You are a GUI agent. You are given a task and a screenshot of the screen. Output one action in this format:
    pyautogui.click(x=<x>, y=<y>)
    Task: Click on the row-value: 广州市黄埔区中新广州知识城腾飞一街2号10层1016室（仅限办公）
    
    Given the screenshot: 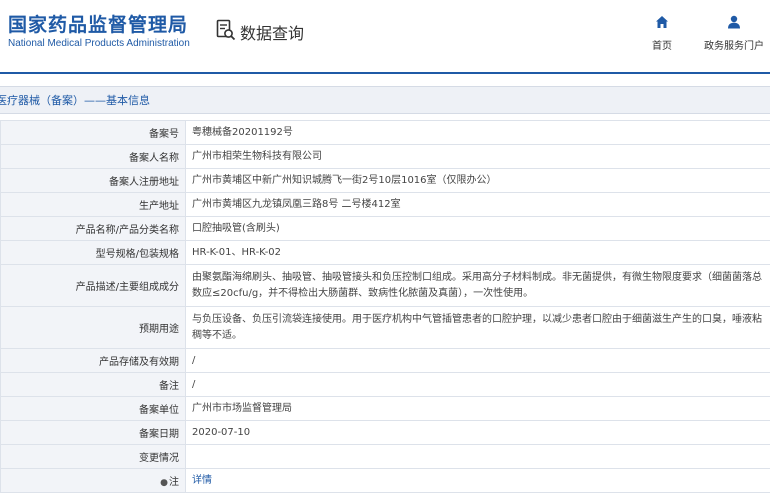 What is the action you would take?
    pyautogui.click(x=477, y=180)
    